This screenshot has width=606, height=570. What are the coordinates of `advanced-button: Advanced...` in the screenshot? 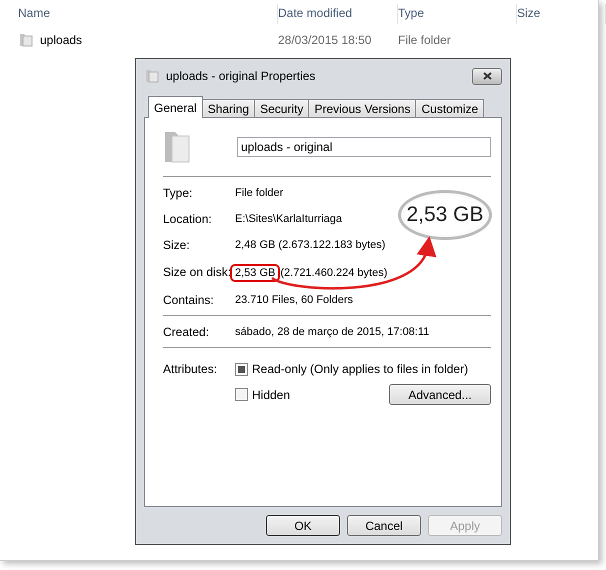 It's located at (440, 394).